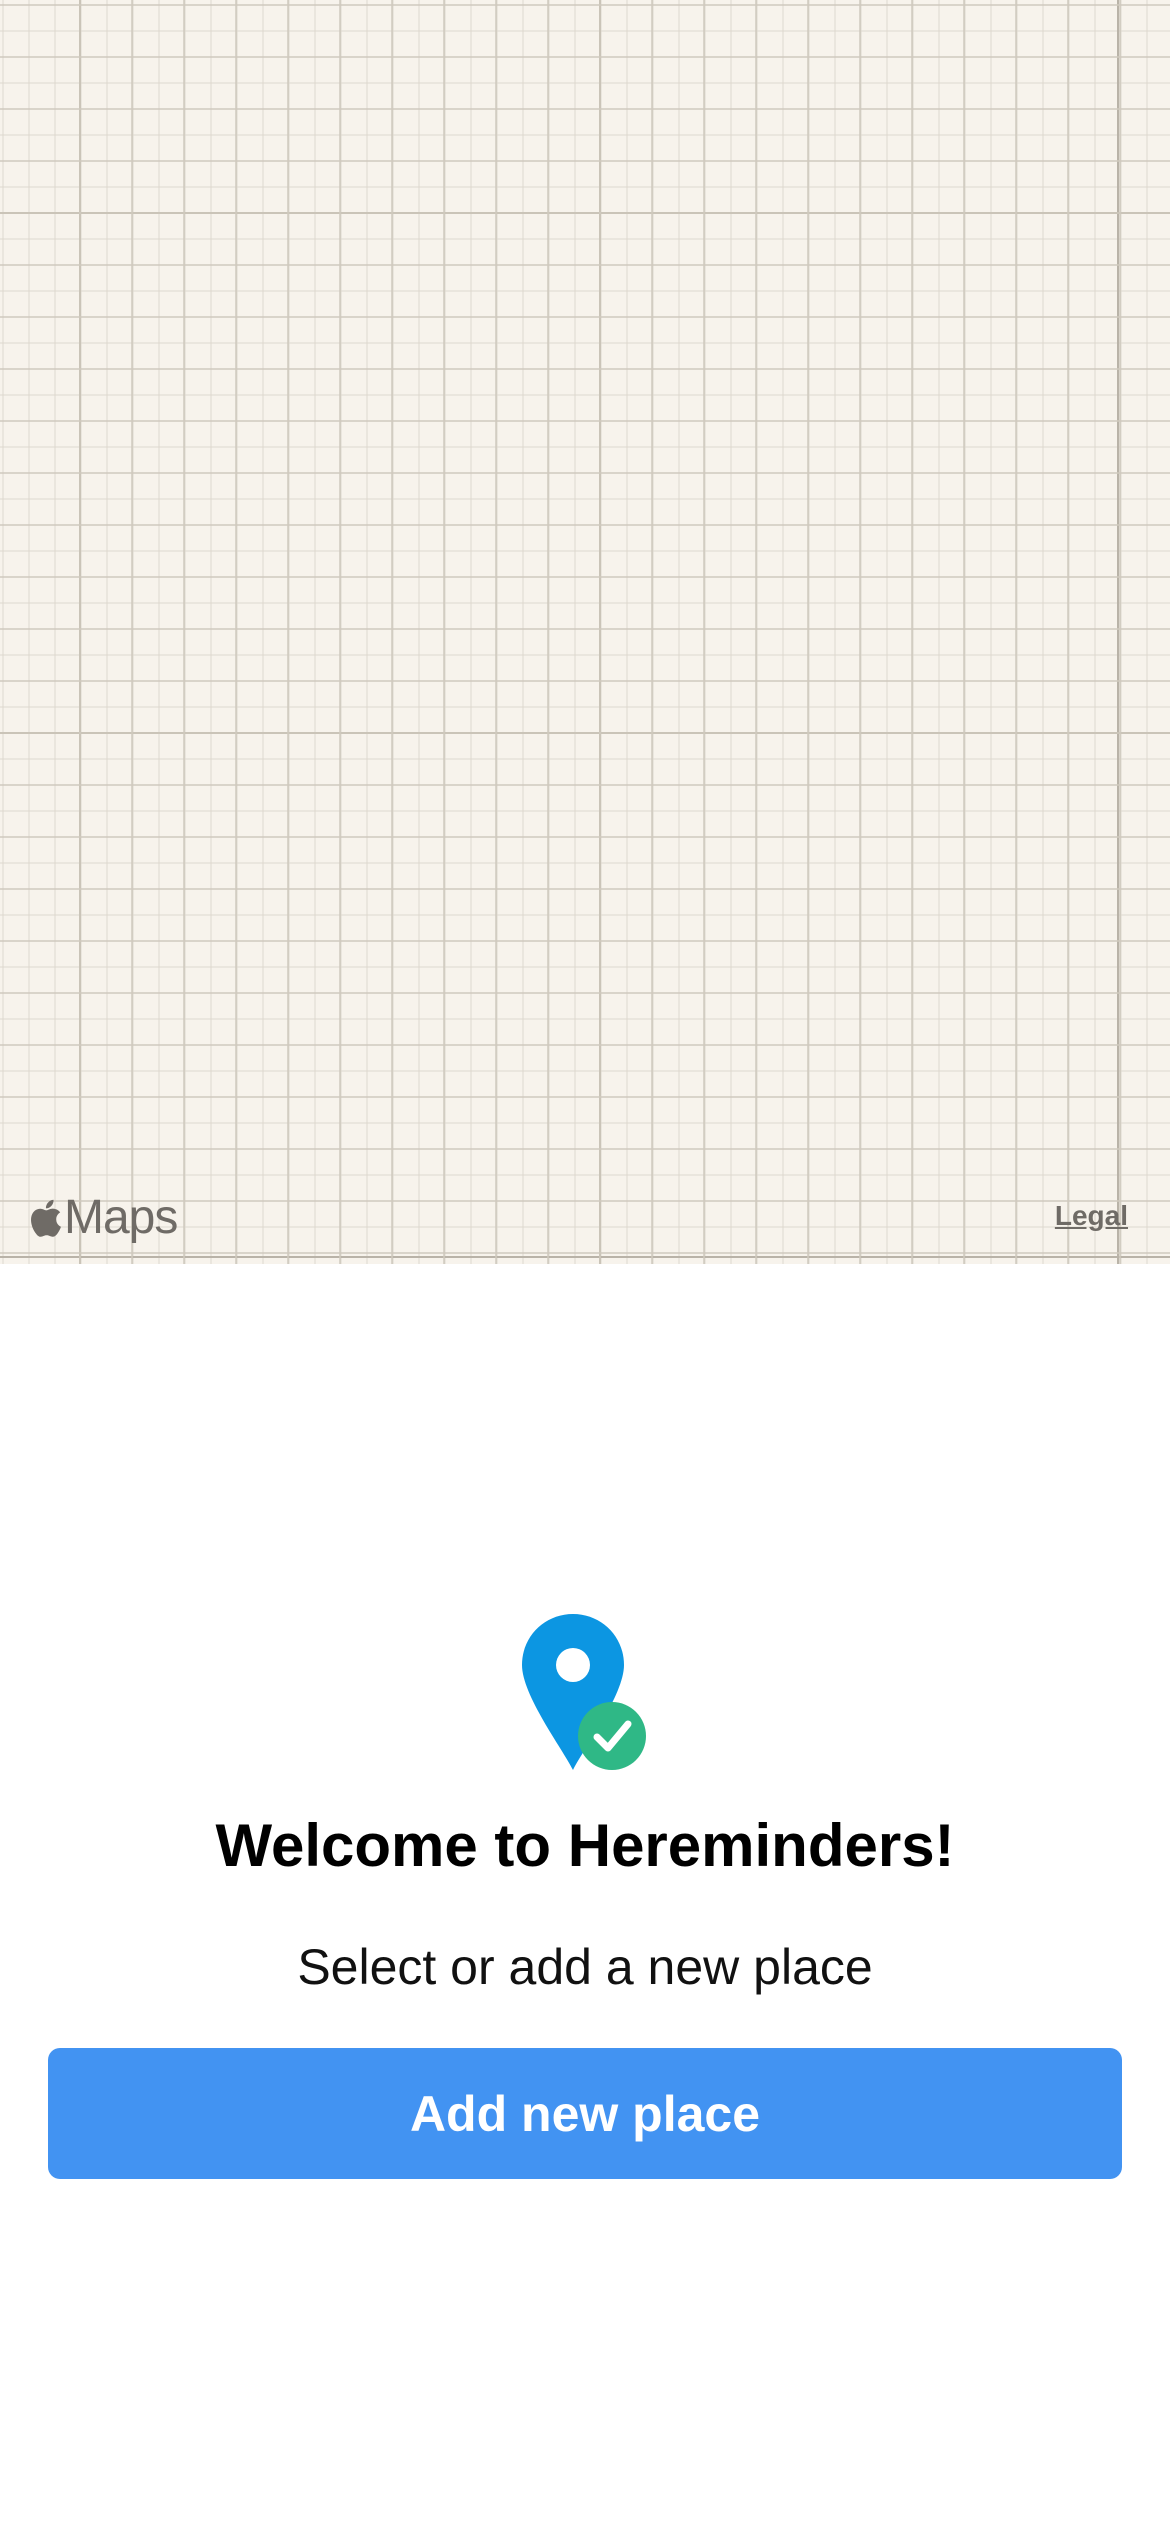 The height and width of the screenshot is (2532, 1170). What do you see at coordinates (1091, 1216) in the screenshot?
I see `legal-link: Legal` at bounding box center [1091, 1216].